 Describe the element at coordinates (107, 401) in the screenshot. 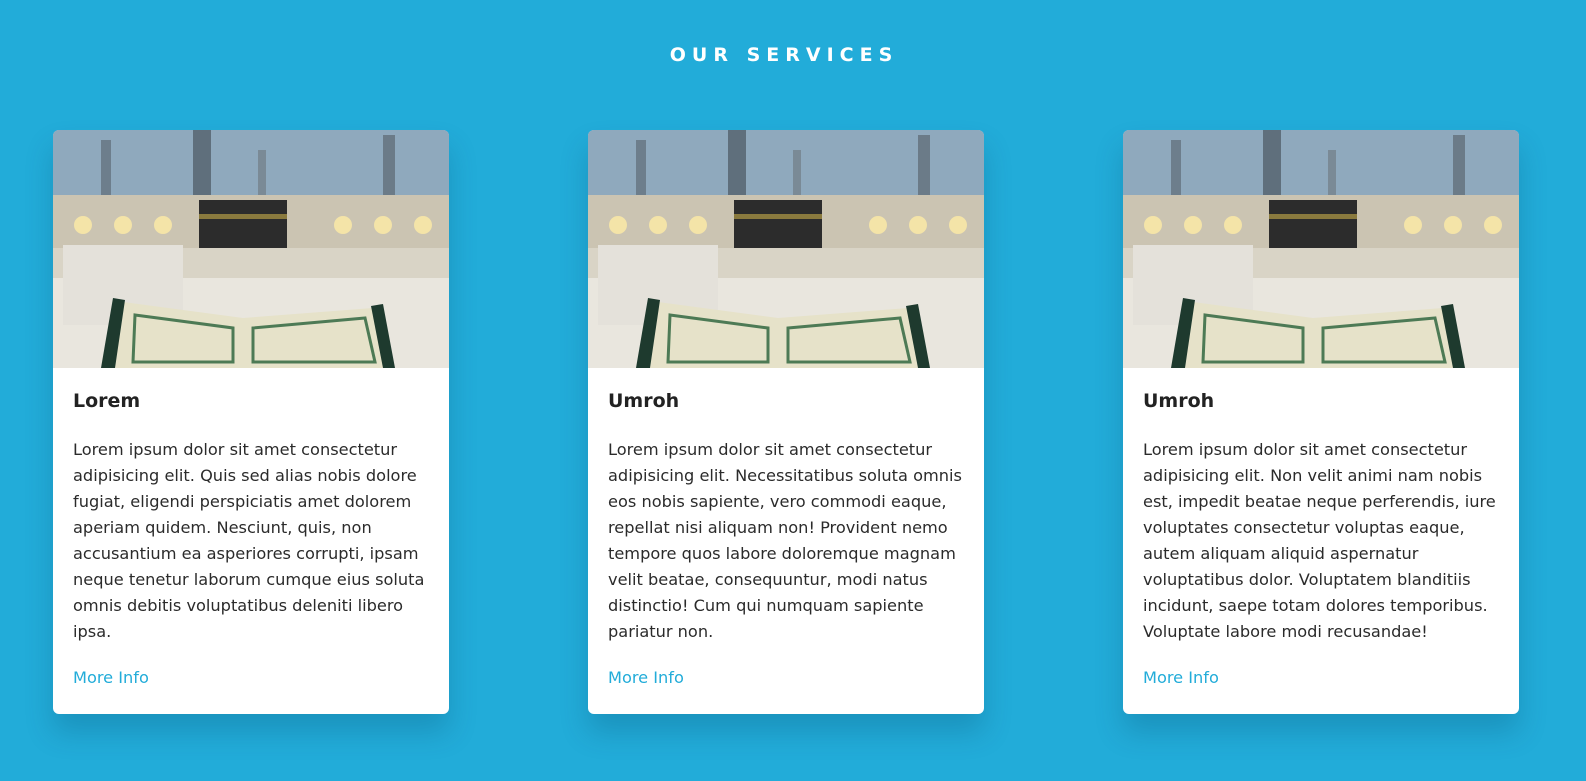

I see `card-title: Lorem` at that location.